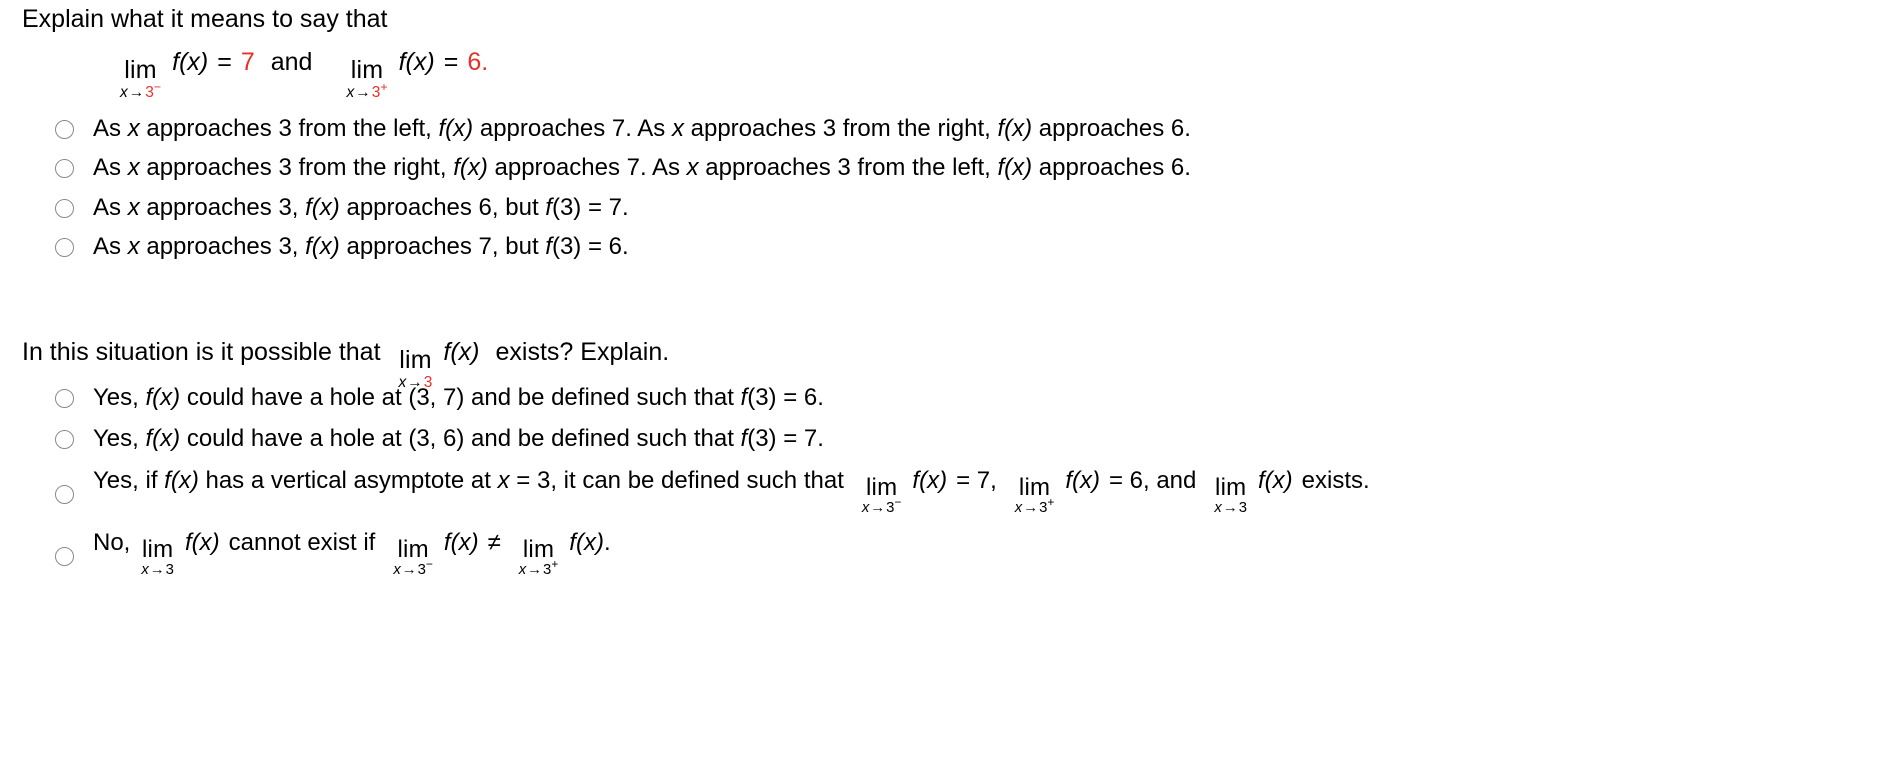 The width and height of the screenshot is (1900, 776). What do you see at coordinates (1152, 480) in the screenshot?
I see `limit-equals-value-b: = 6, and` at bounding box center [1152, 480].